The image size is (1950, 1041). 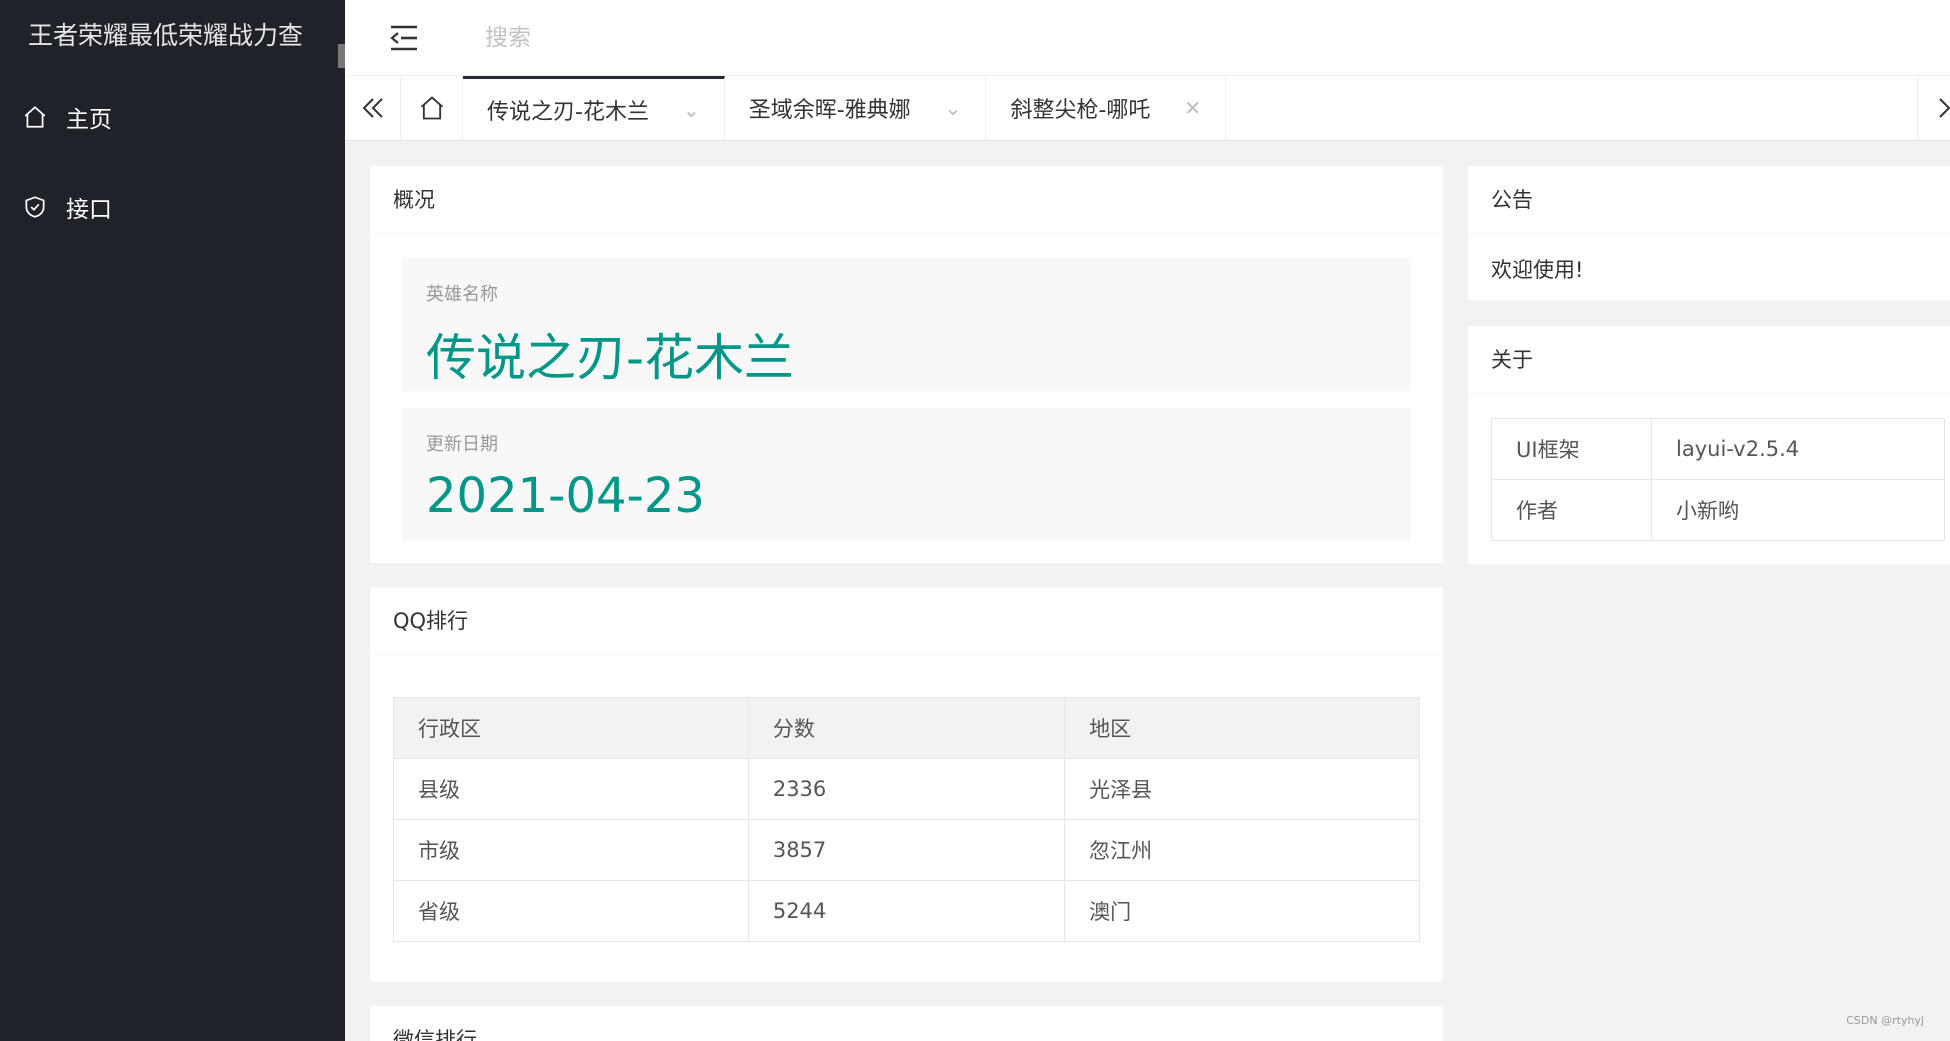 I want to click on home-icon, so click(x=35, y=117).